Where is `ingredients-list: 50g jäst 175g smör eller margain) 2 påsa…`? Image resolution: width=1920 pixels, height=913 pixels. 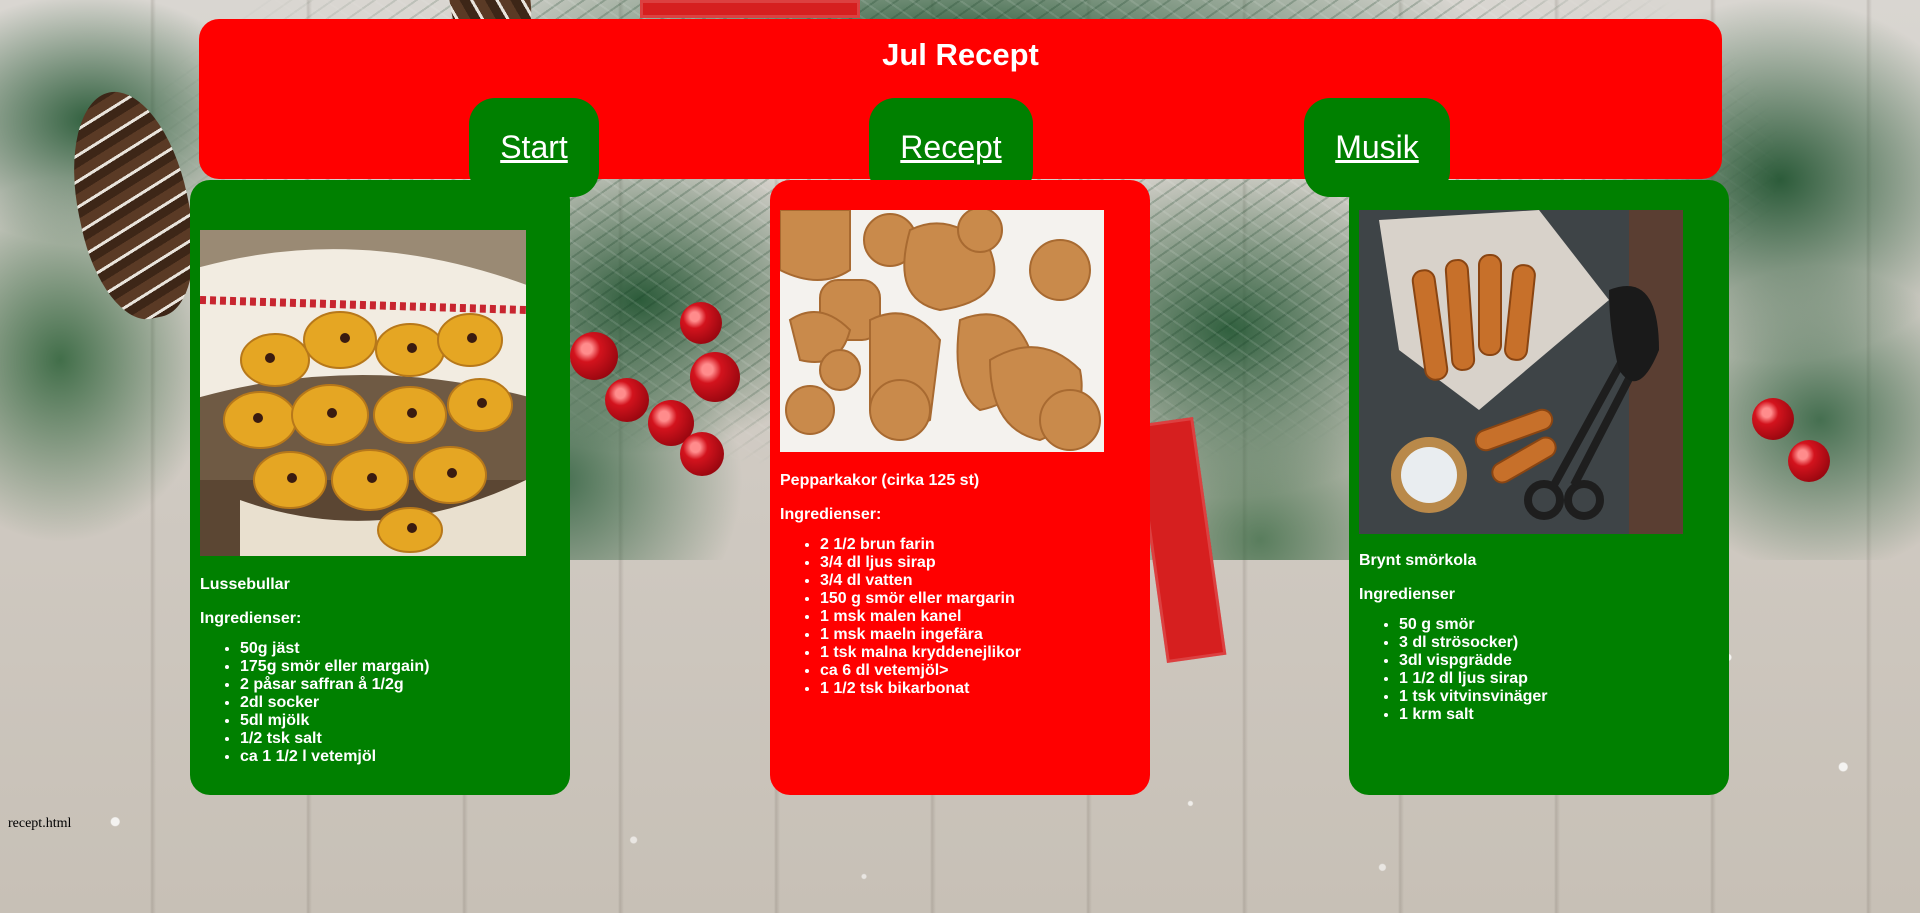
ingredients-list: 50g jäst 175g smör eller margain) 2 påsa… is located at coordinates (380, 703).